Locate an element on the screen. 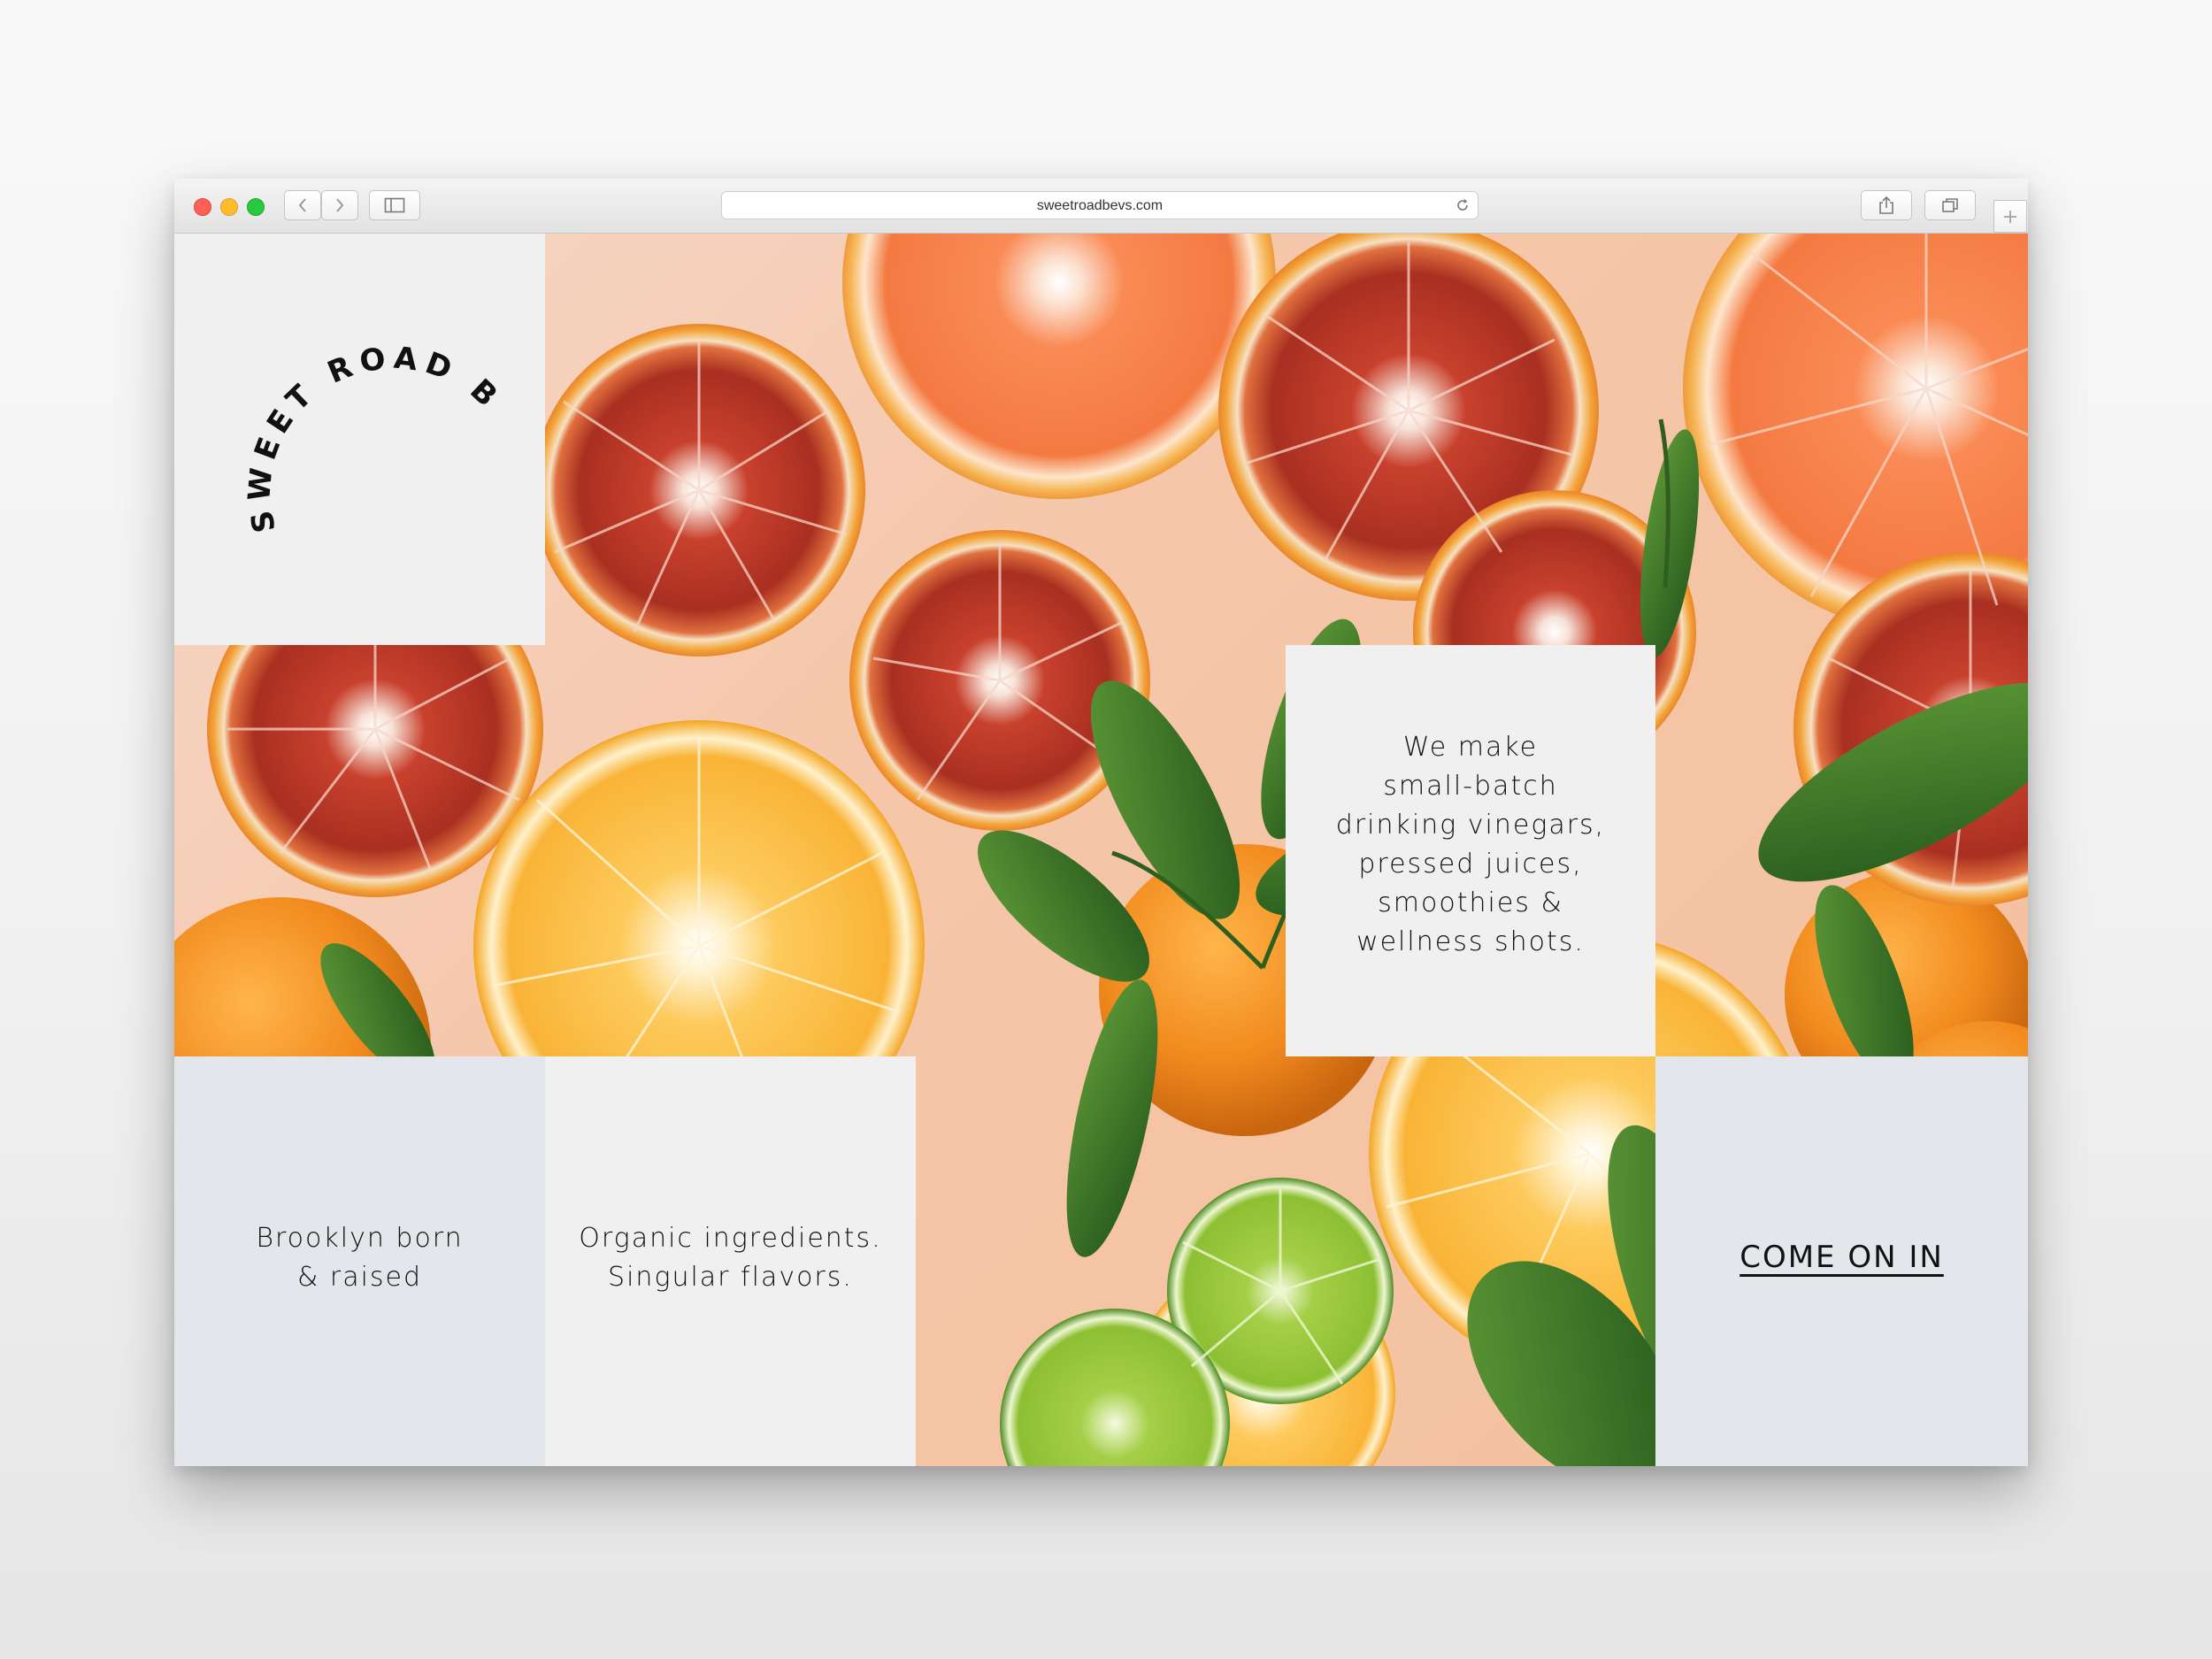 This screenshot has height=1659, width=2212. brand-logo: SWEET ROAD BEVS is located at coordinates (359, 440).